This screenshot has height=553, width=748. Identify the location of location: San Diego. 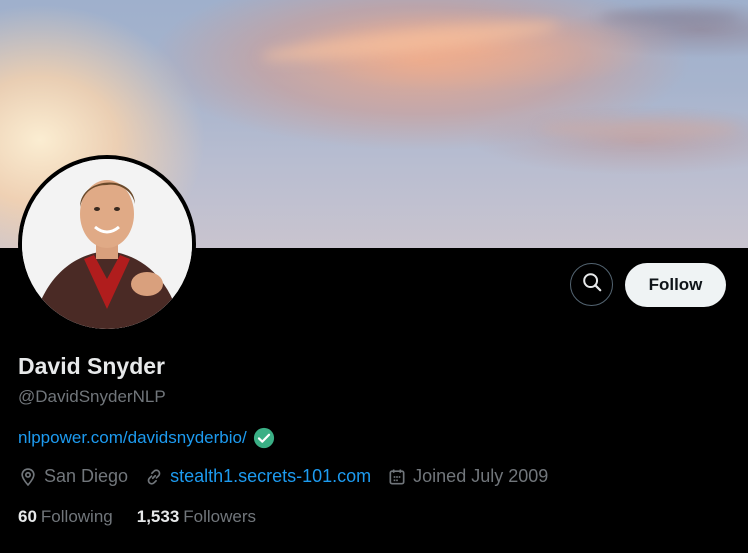
(73, 476).